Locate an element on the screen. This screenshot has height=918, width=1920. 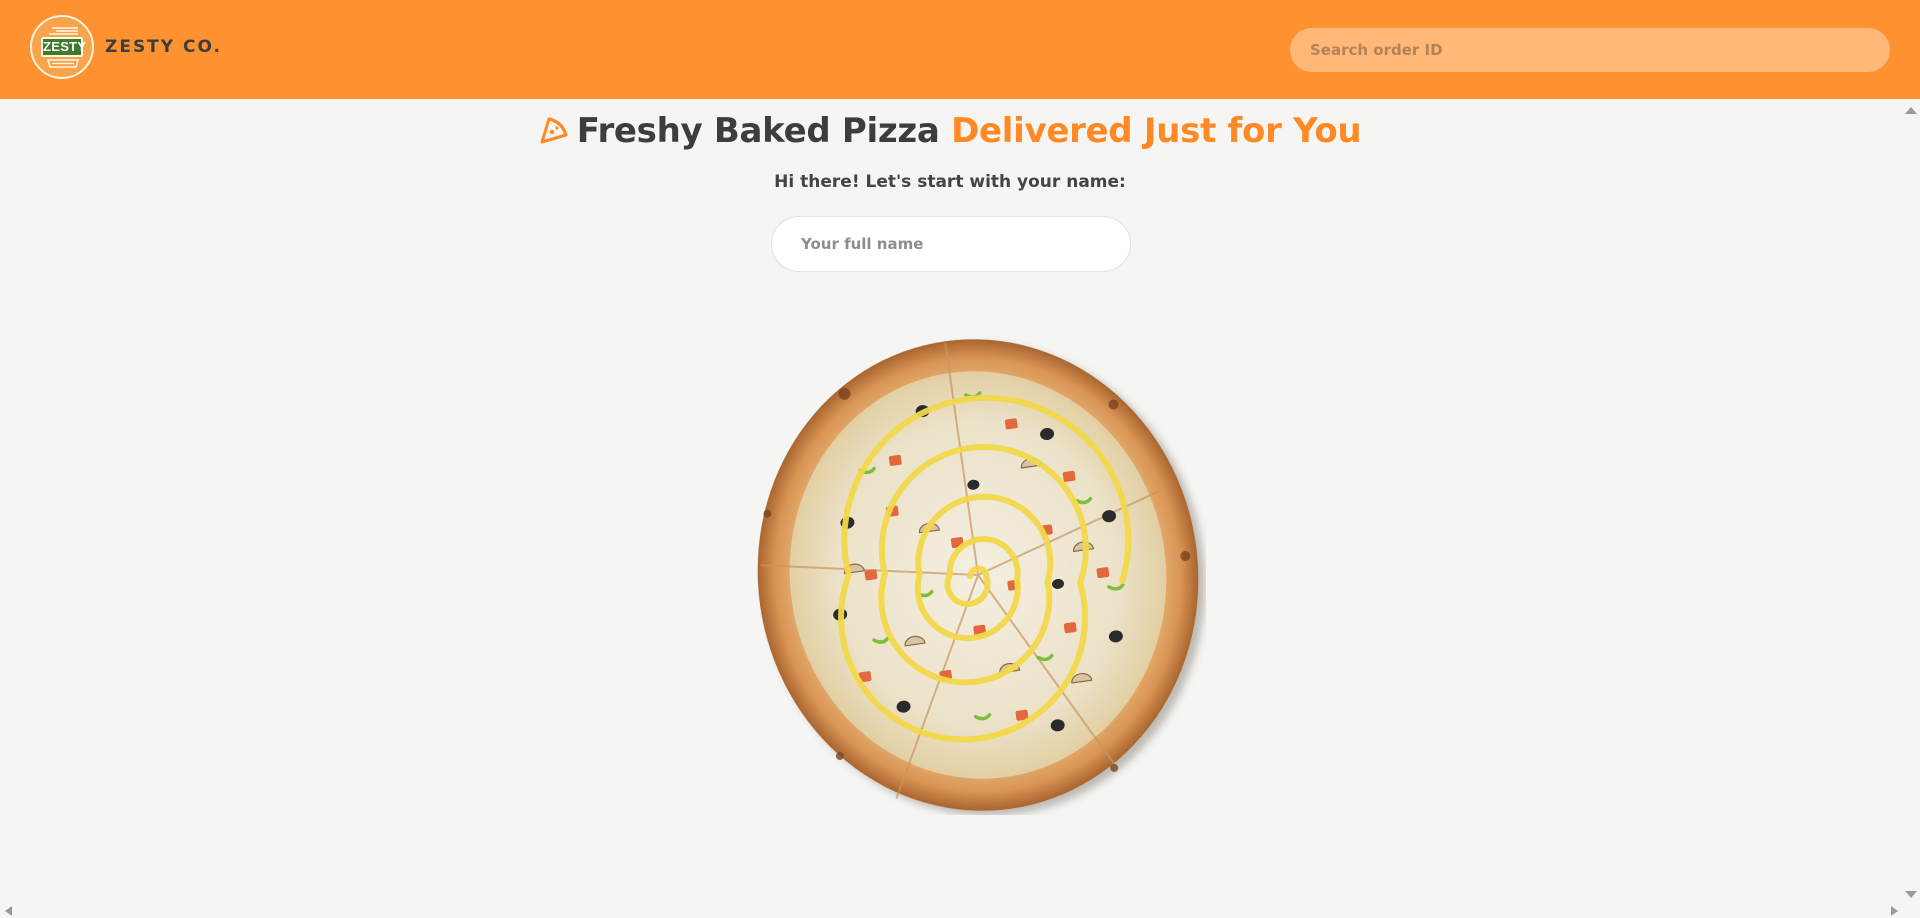
zesty-logo: ZESTY is located at coordinates (62, 47).